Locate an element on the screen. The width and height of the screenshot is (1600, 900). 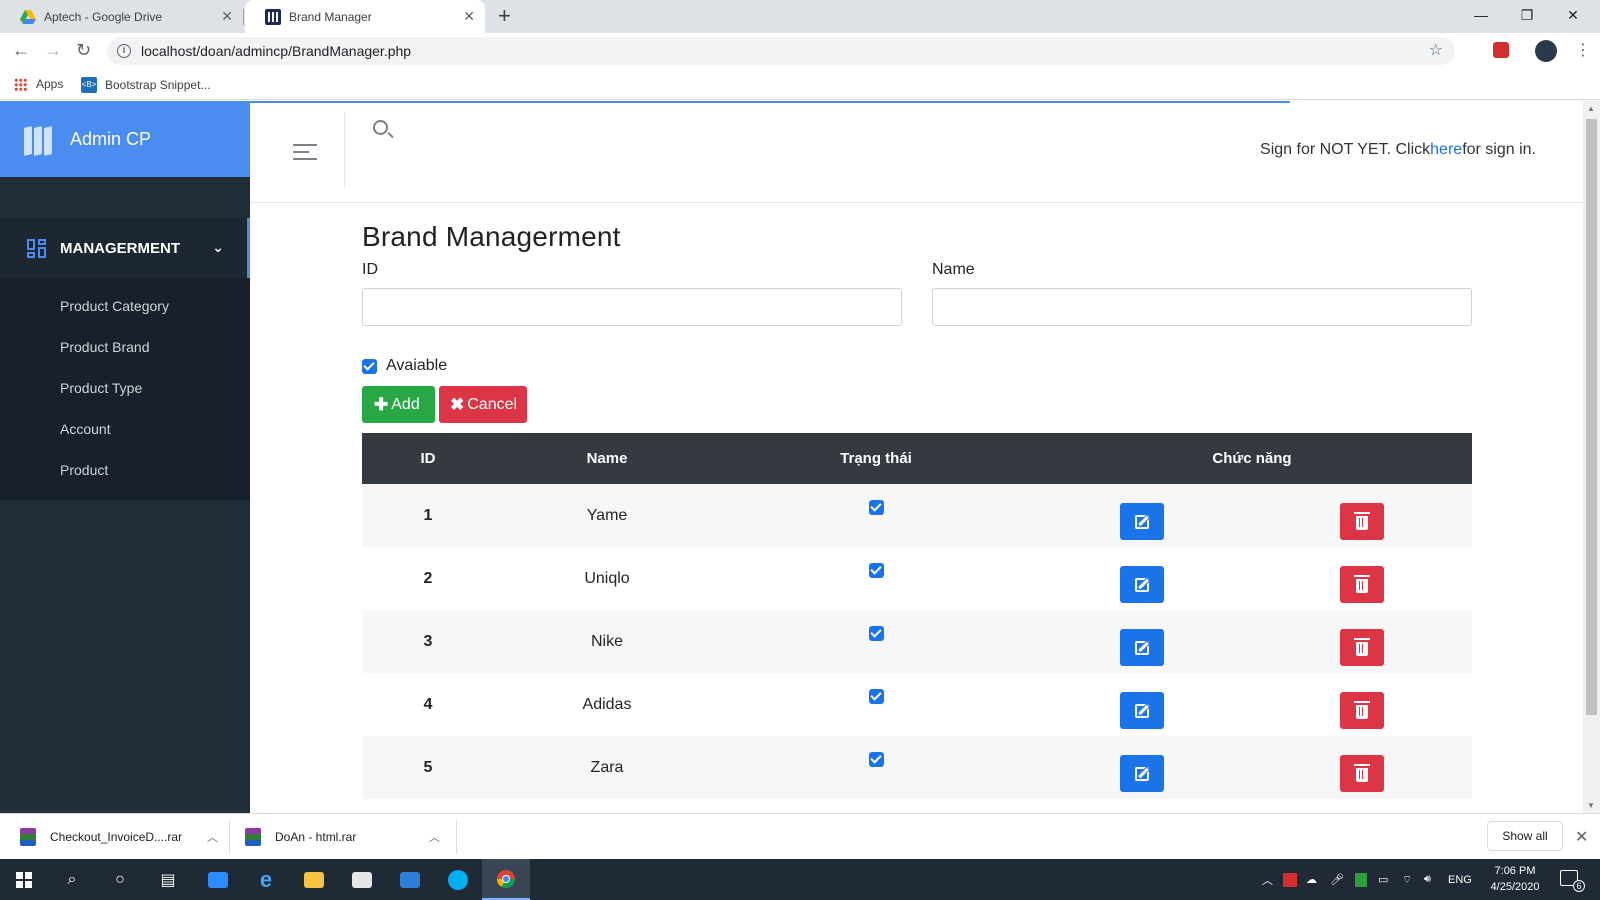
id-input is located at coordinates (632, 307).